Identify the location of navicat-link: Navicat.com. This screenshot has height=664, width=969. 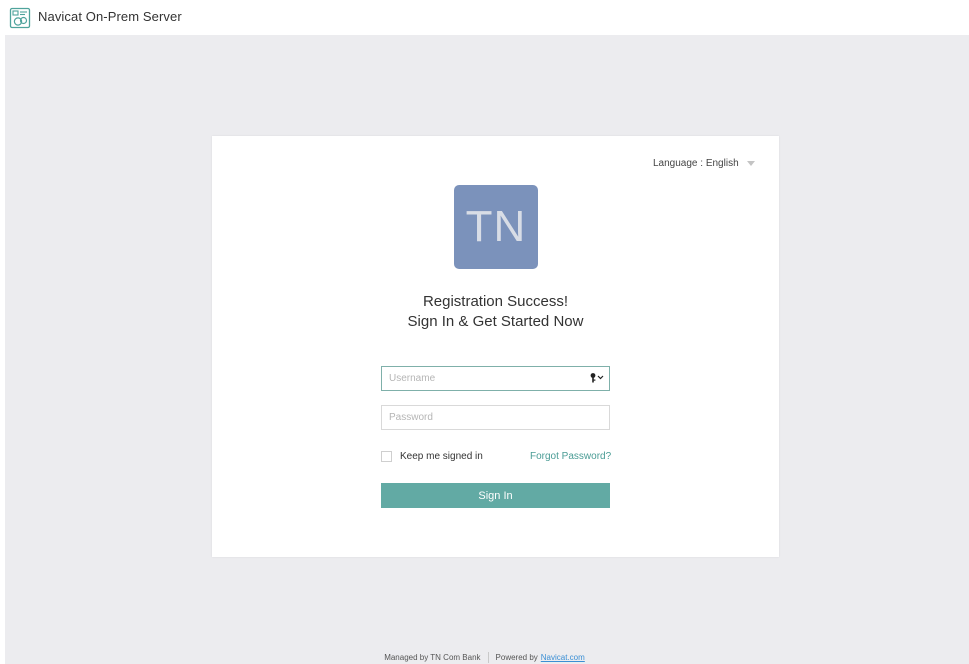
(563, 657).